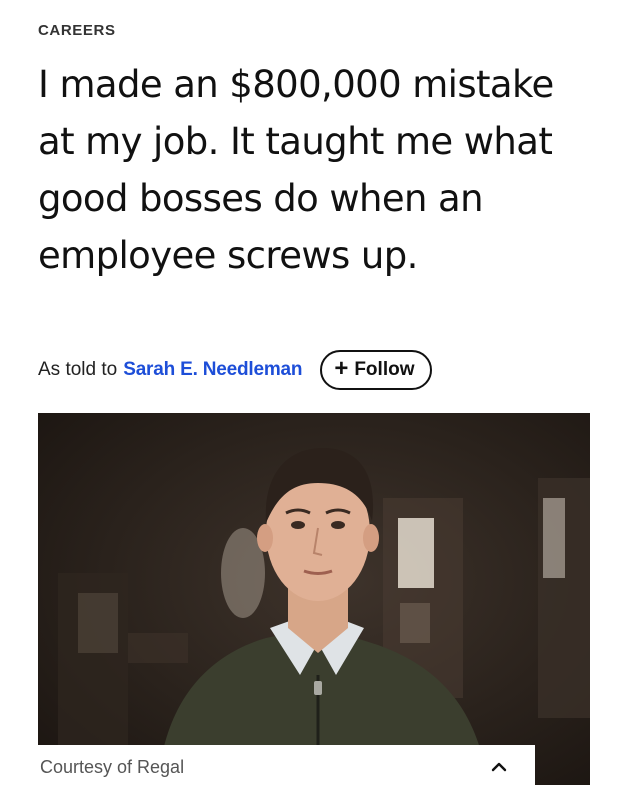 This screenshot has width=624, height=800. What do you see at coordinates (499, 767) in the screenshot?
I see `chevron-up-icon` at bounding box center [499, 767].